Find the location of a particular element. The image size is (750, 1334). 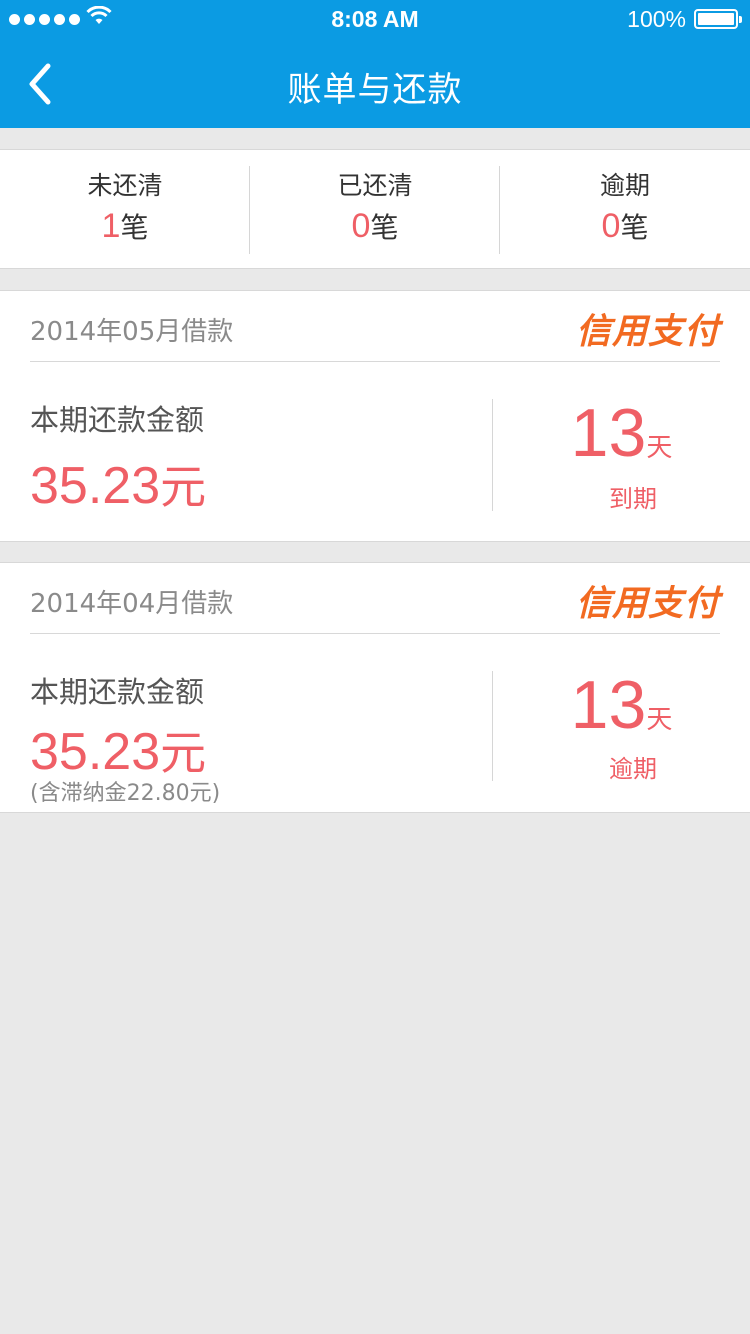

summary-overdue-label: 逾期 is located at coordinates (624, 185).